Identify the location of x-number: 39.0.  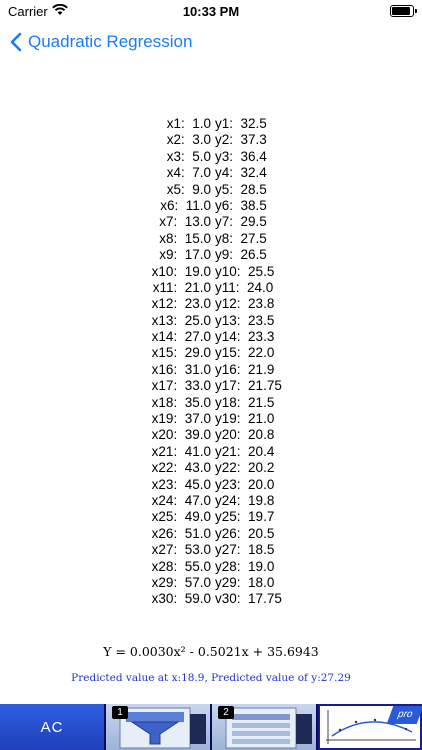
(197, 435).